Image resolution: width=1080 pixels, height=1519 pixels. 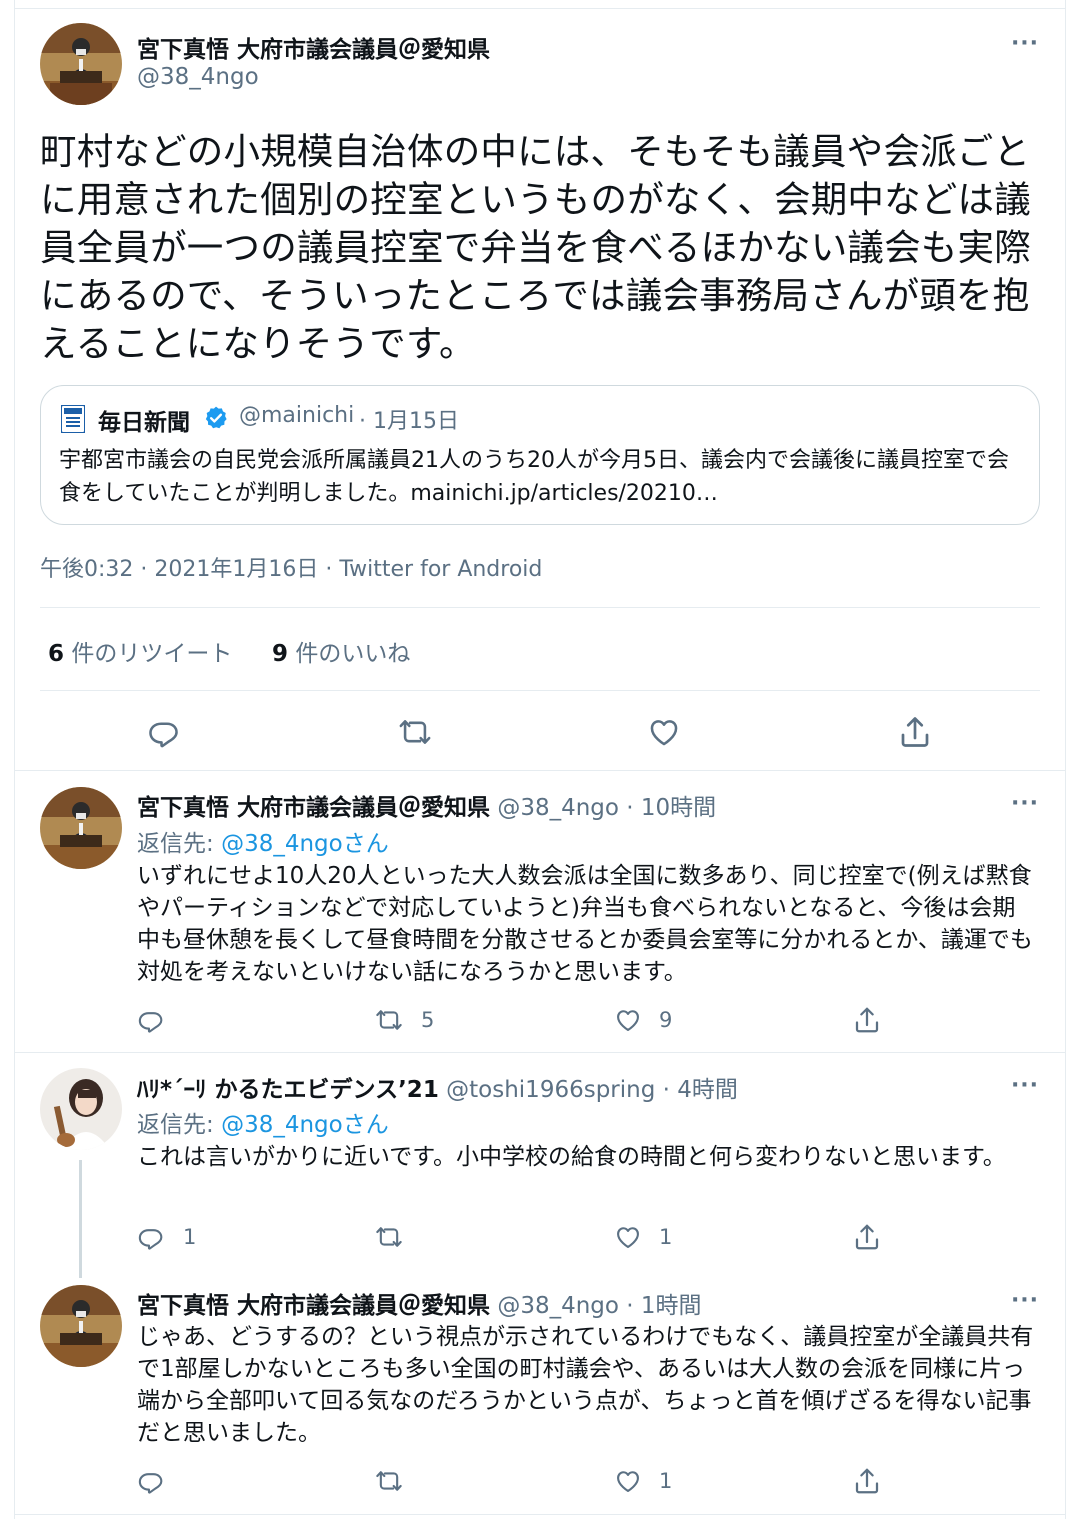 I want to click on quoted-display-name: 毎日新聞, so click(x=144, y=423).